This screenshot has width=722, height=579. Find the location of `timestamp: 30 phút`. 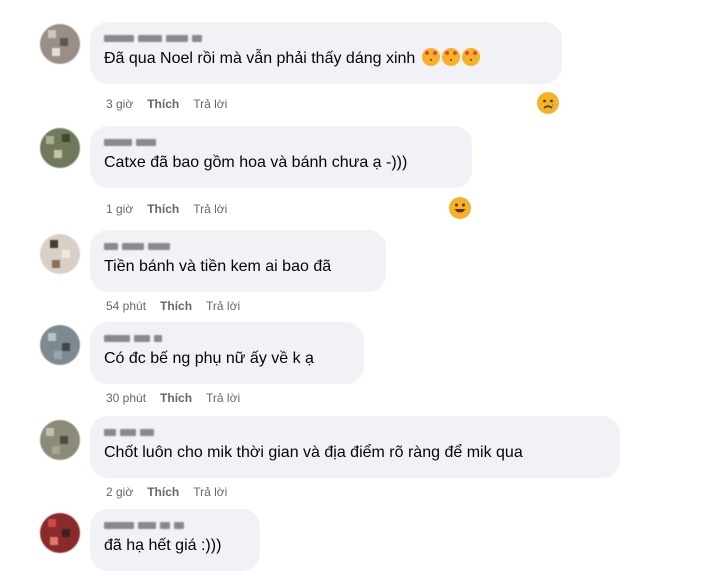

timestamp: 30 phút is located at coordinates (126, 398).